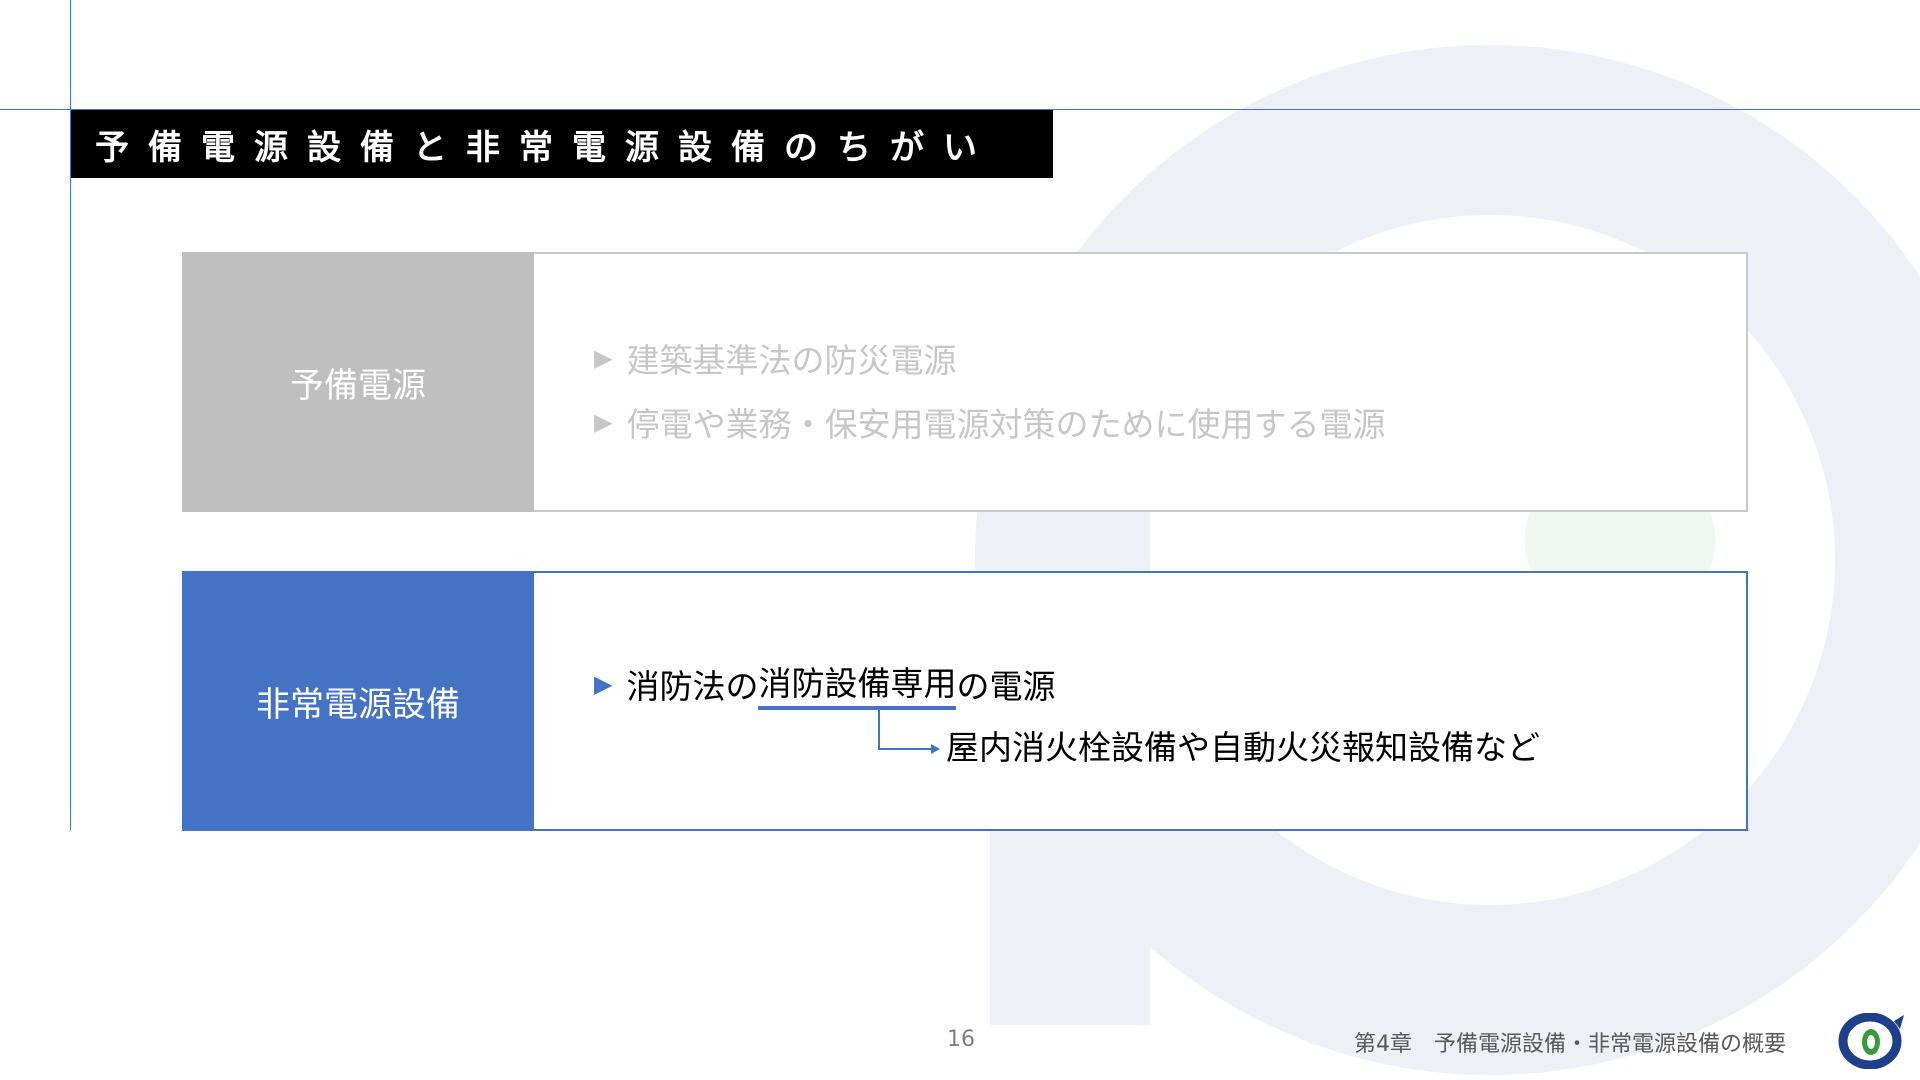 The image size is (1920, 1080). What do you see at coordinates (1570, 1044) in the screenshot?
I see `footer-chapter-title: 第4章 予備電源設備・非常電源設備の概要` at bounding box center [1570, 1044].